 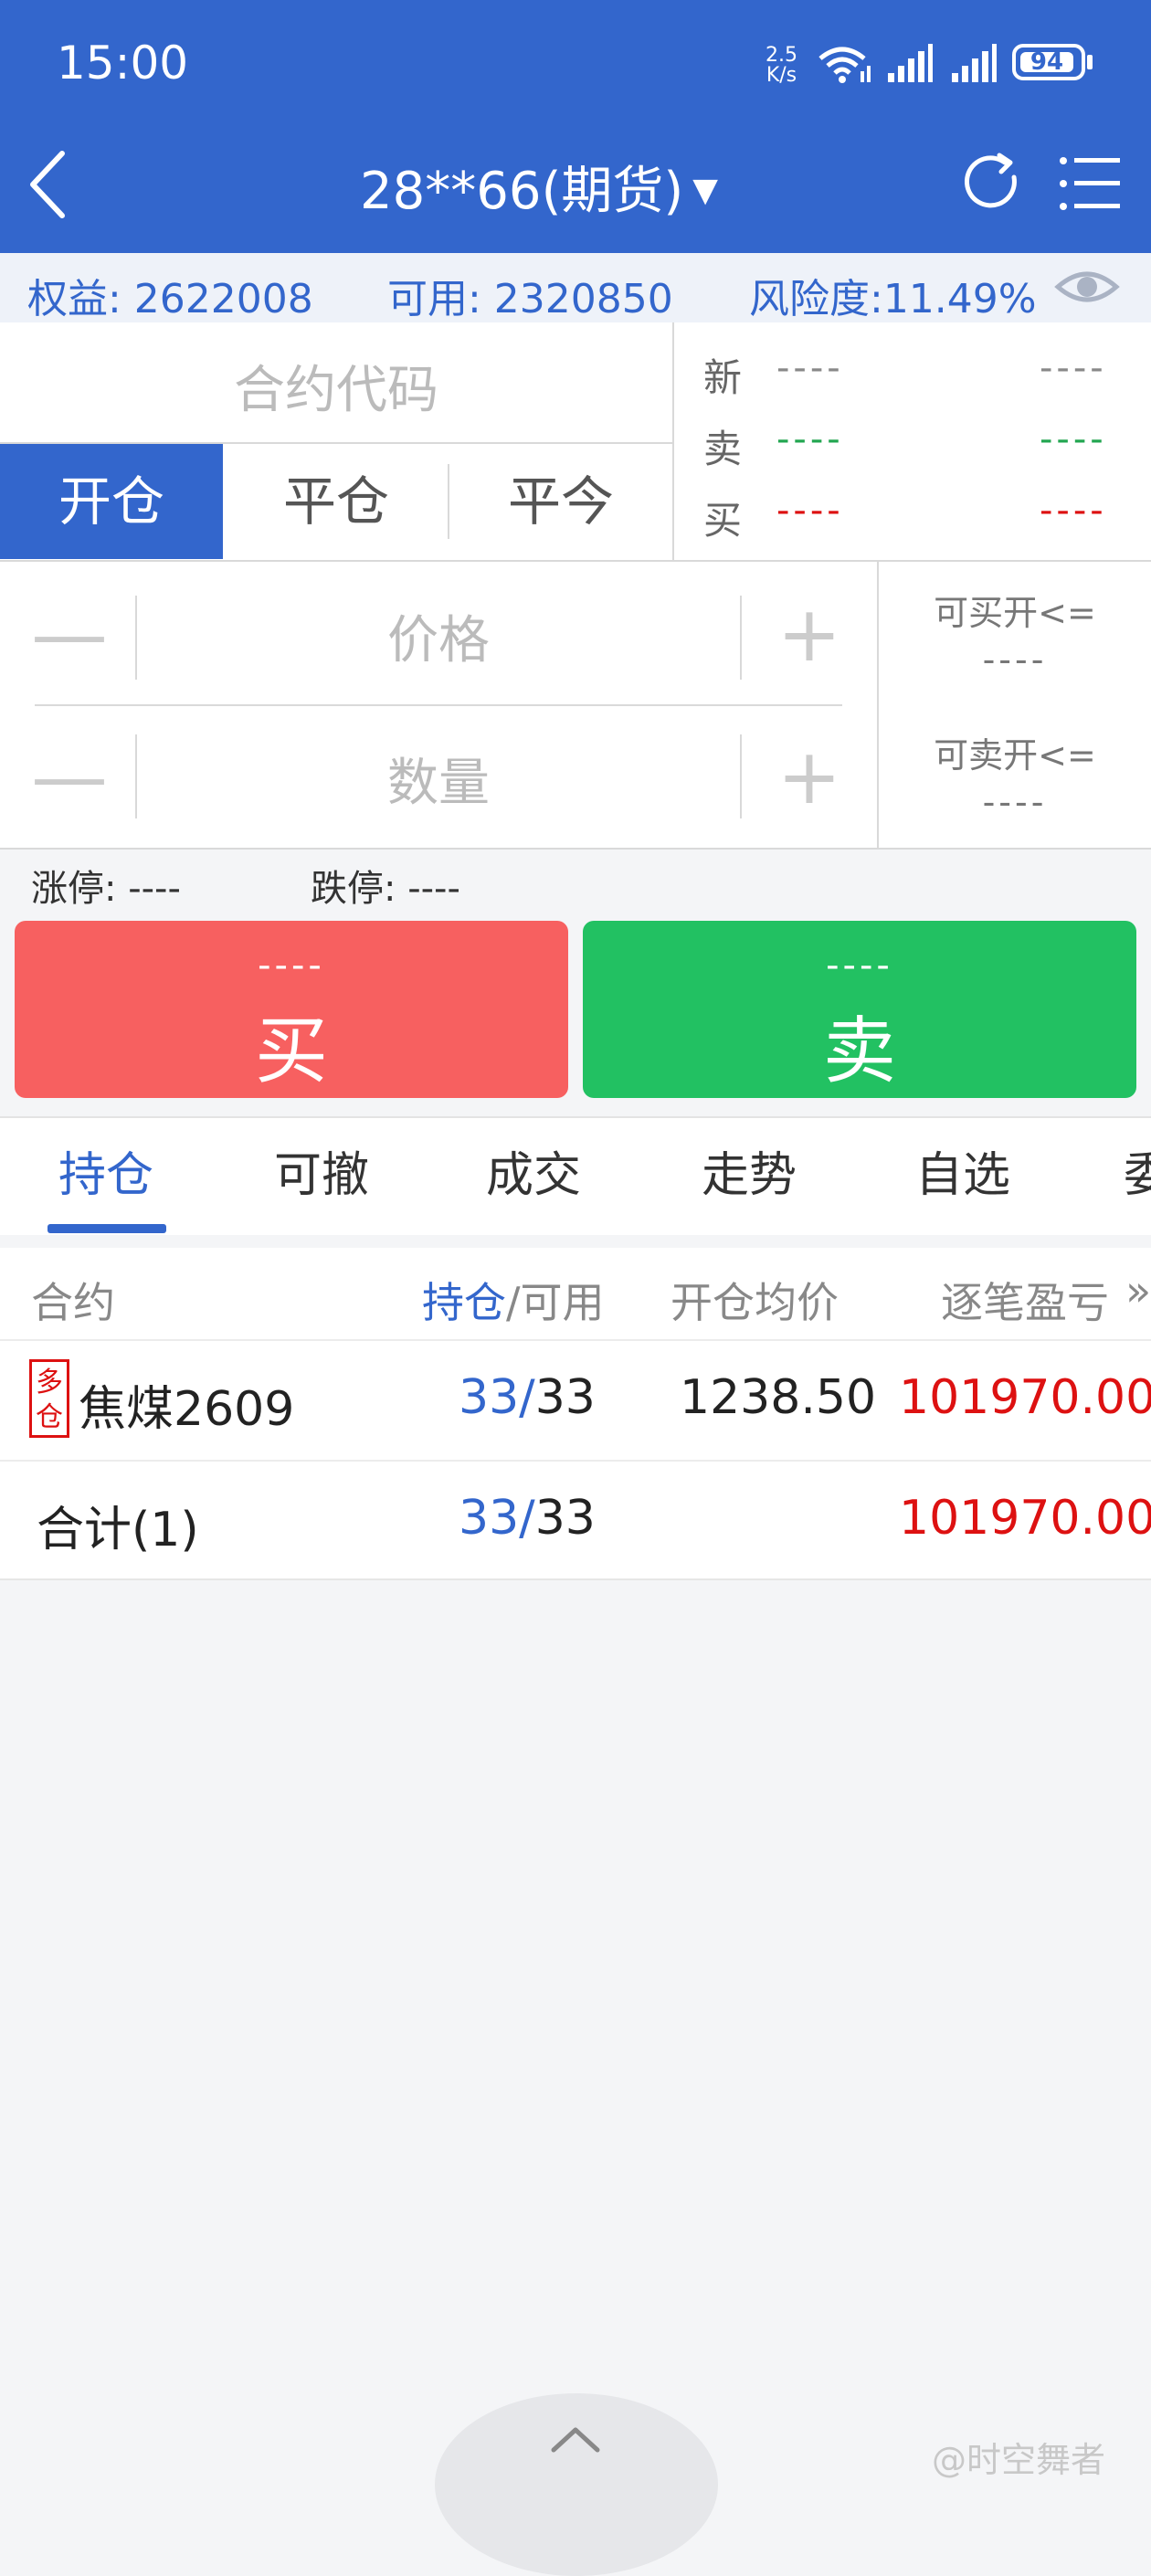 I want to click on quote-ask-volume: ----, so click(x=1073, y=439).